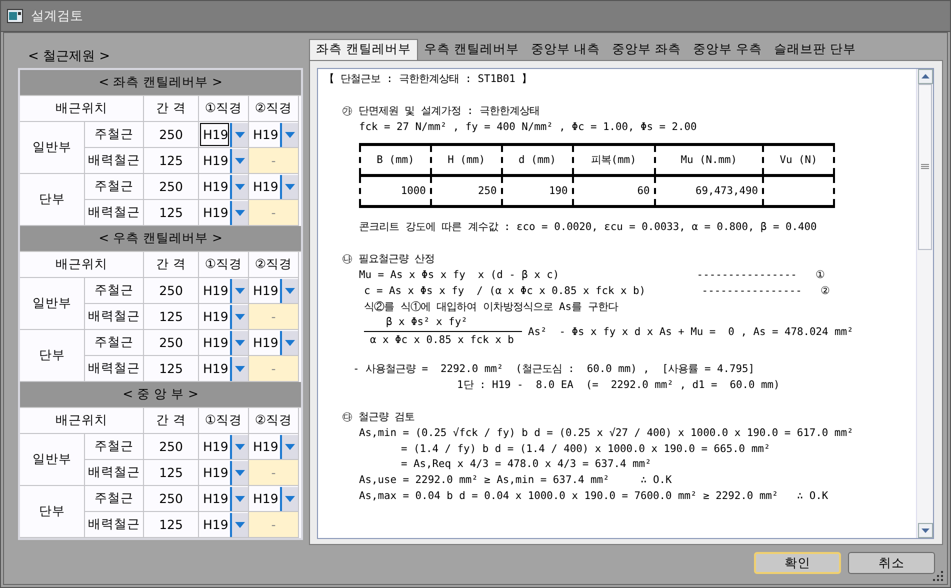 Image resolution: width=951 pixels, height=588 pixels. Describe the element at coordinates (565, 50) in the screenshot. I see `tab: 중앙부 내측` at that location.